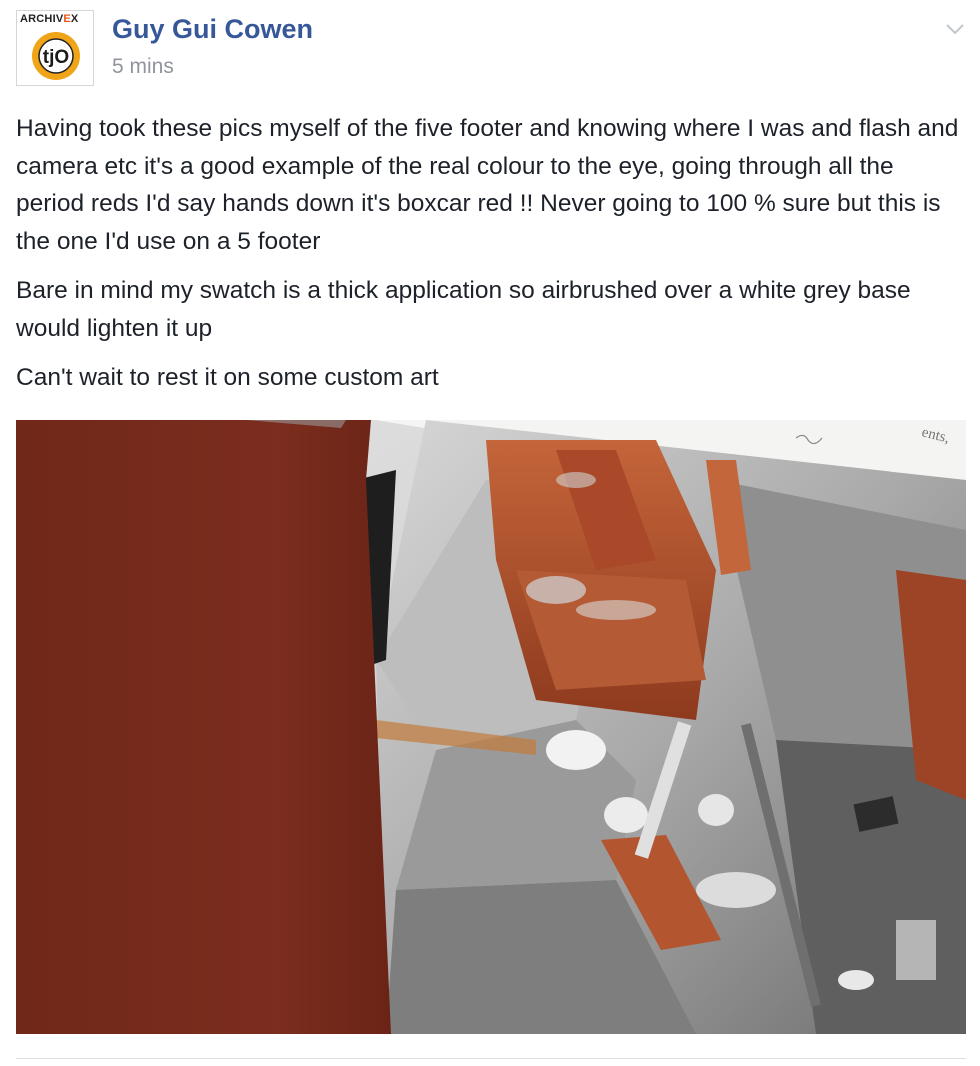 The width and height of the screenshot is (980, 1066). What do you see at coordinates (49, 19) in the screenshot?
I see `archivex-logo: ARCHIVEX` at bounding box center [49, 19].